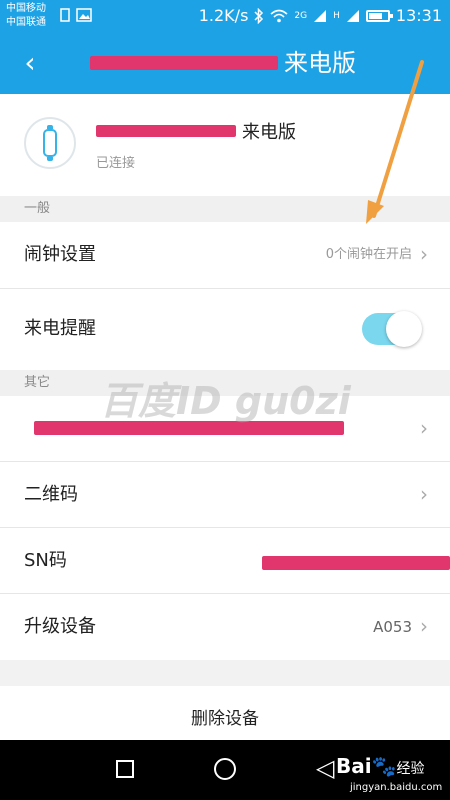 The width and height of the screenshot is (450, 800). Describe the element at coordinates (26, 8) in the screenshot. I see `carrier-1: 中国移动` at that location.